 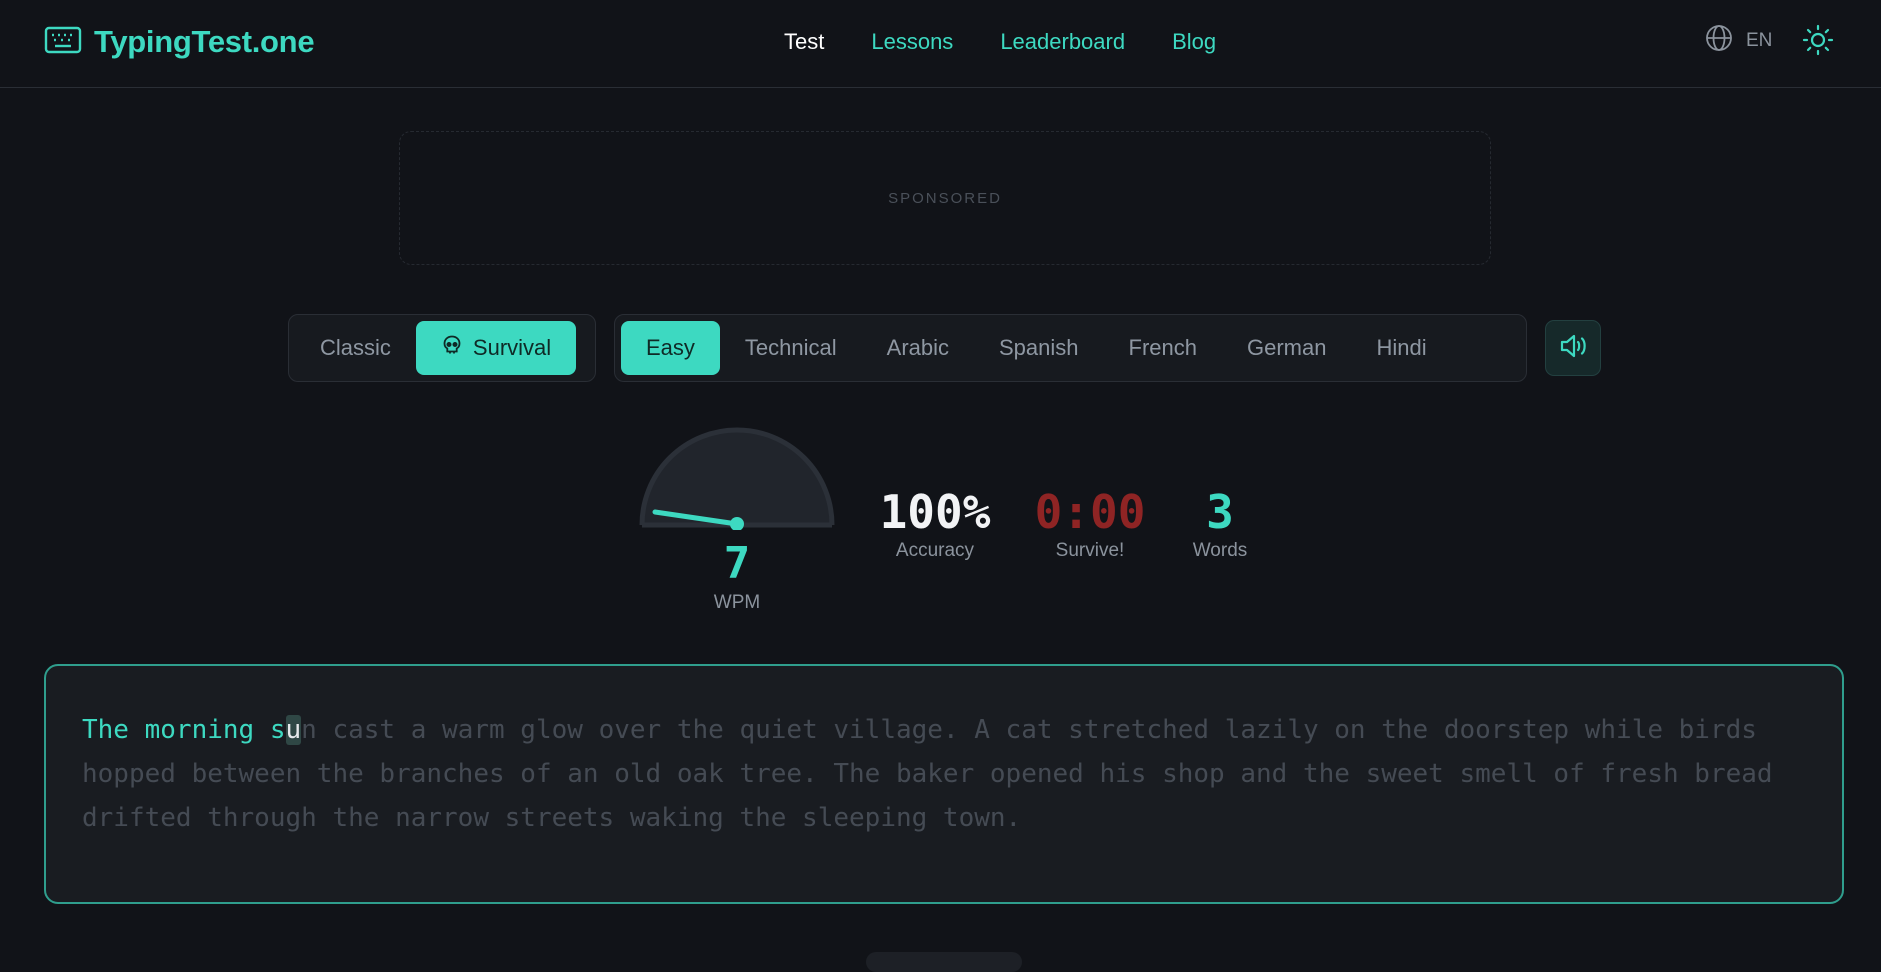 I want to click on timer-stat: 0:00 Survive!, so click(x=1090, y=523).